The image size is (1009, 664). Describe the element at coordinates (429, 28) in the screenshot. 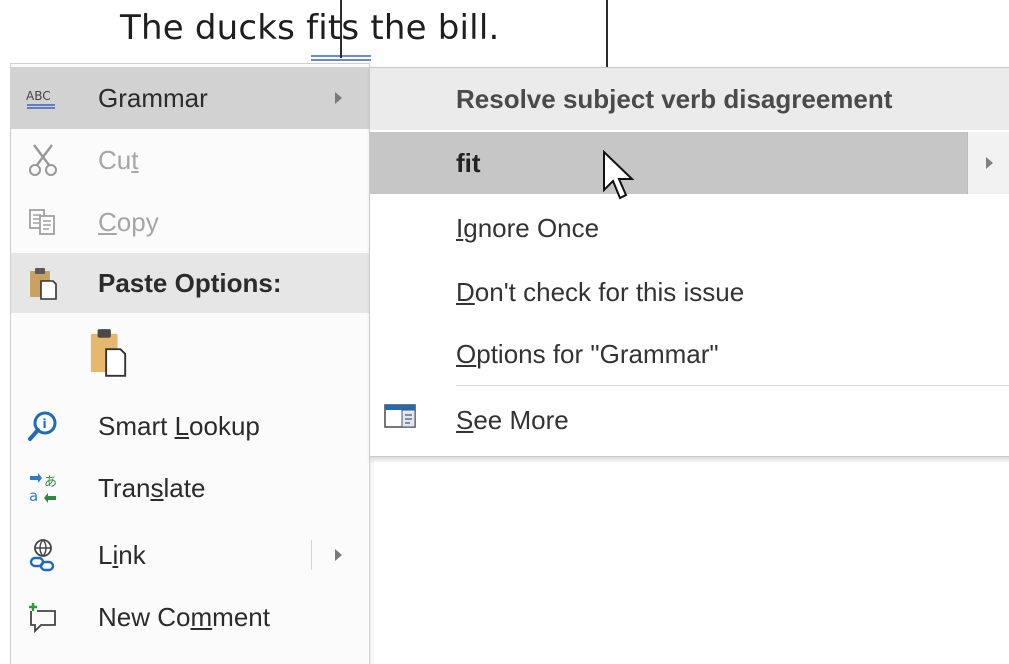

I see `text-after: the bill.` at that location.